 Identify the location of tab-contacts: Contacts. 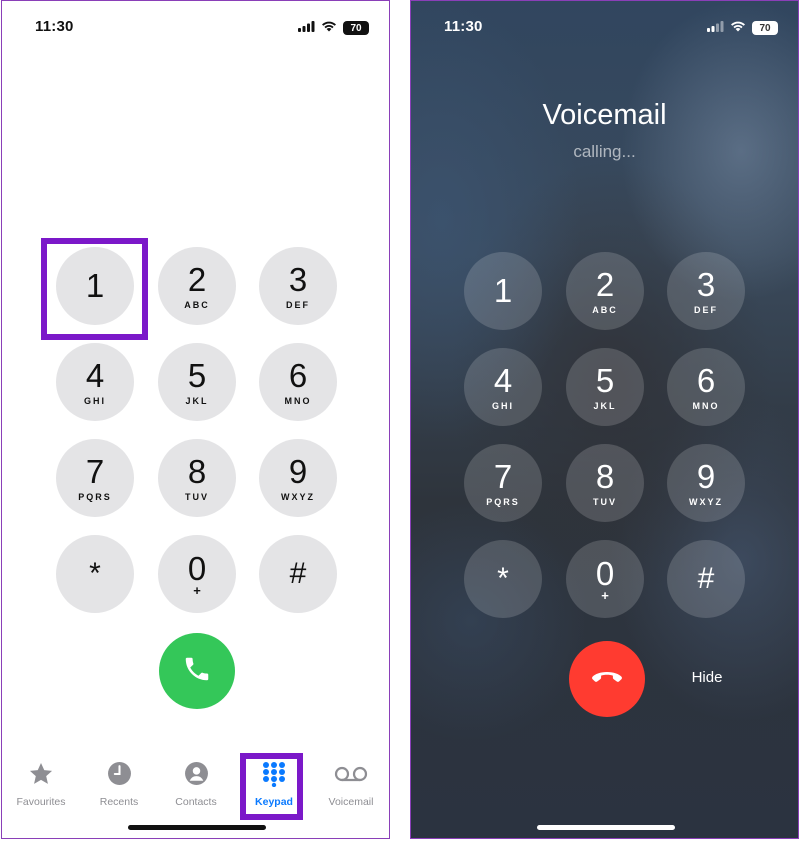
(196, 784).